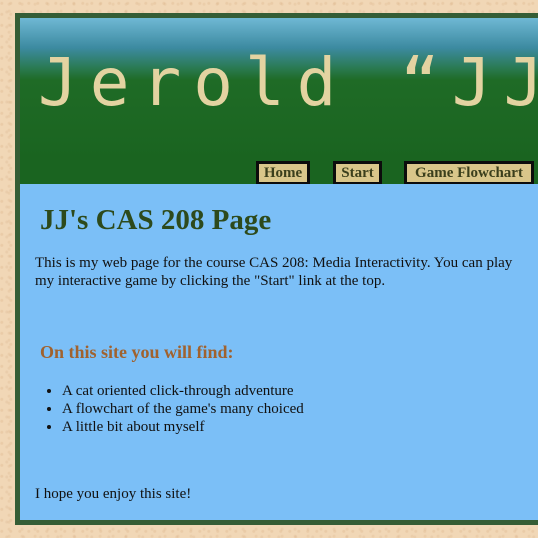  What do you see at coordinates (156, 220) in the screenshot?
I see `page-title: JJ's CAS 208 Page` at bounding box center [156, 220].